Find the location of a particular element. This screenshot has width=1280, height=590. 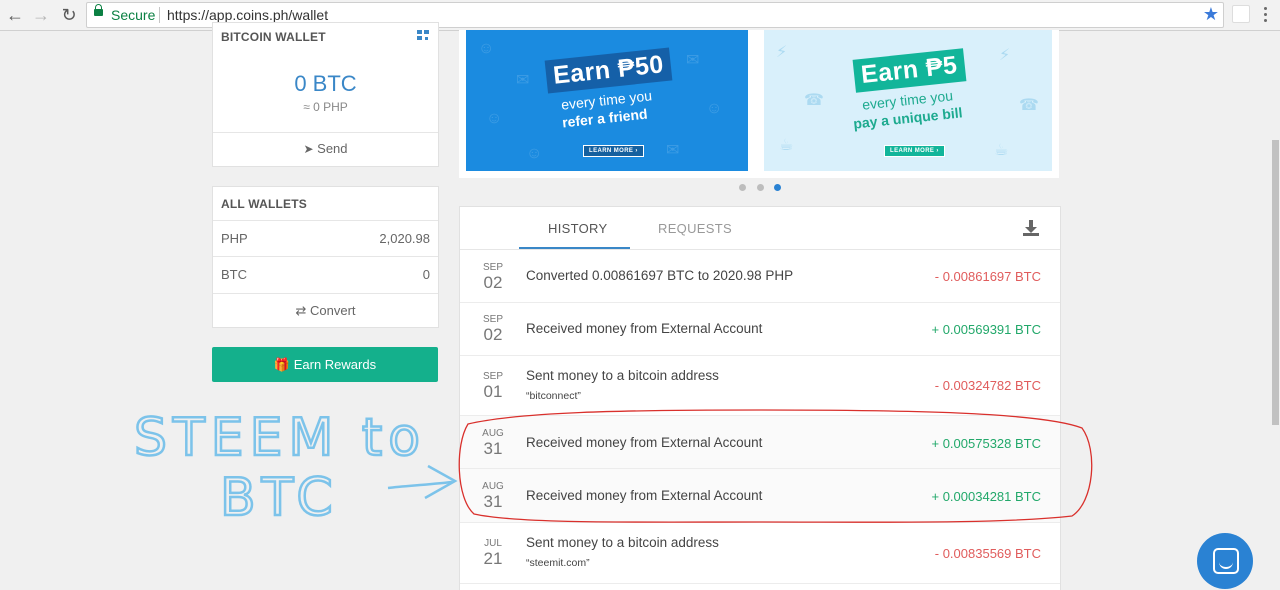

annotation-text: BTC is located at coordinates (279, 498).